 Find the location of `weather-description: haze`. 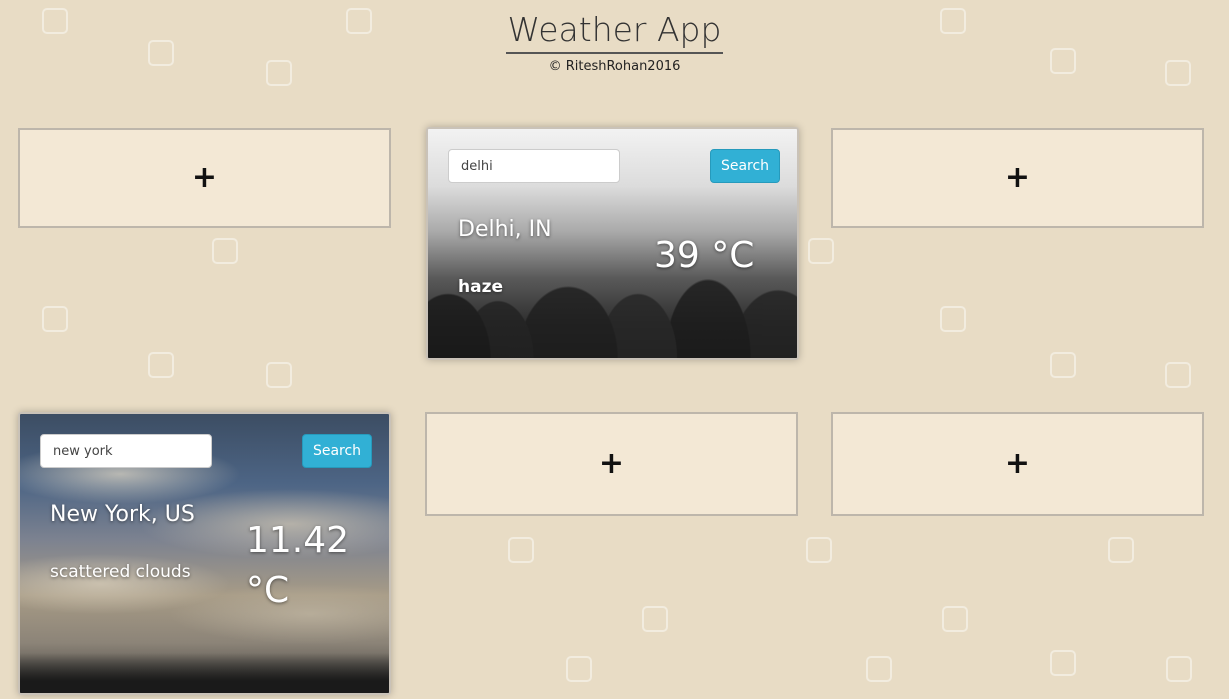

weather-description: haze is located at coordinates (480, 287).